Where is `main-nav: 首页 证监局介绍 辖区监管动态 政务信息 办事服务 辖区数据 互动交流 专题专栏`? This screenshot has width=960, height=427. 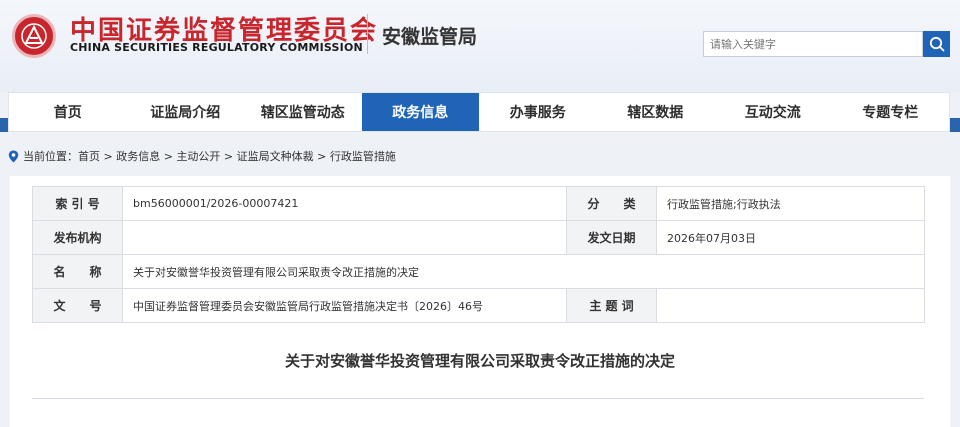 main-nav: 首页 证监局介绍 辖区监管动态 政务信息 办事服务 辖区数据 互动交流 专题专栏 is located at coordinates (479, 112).